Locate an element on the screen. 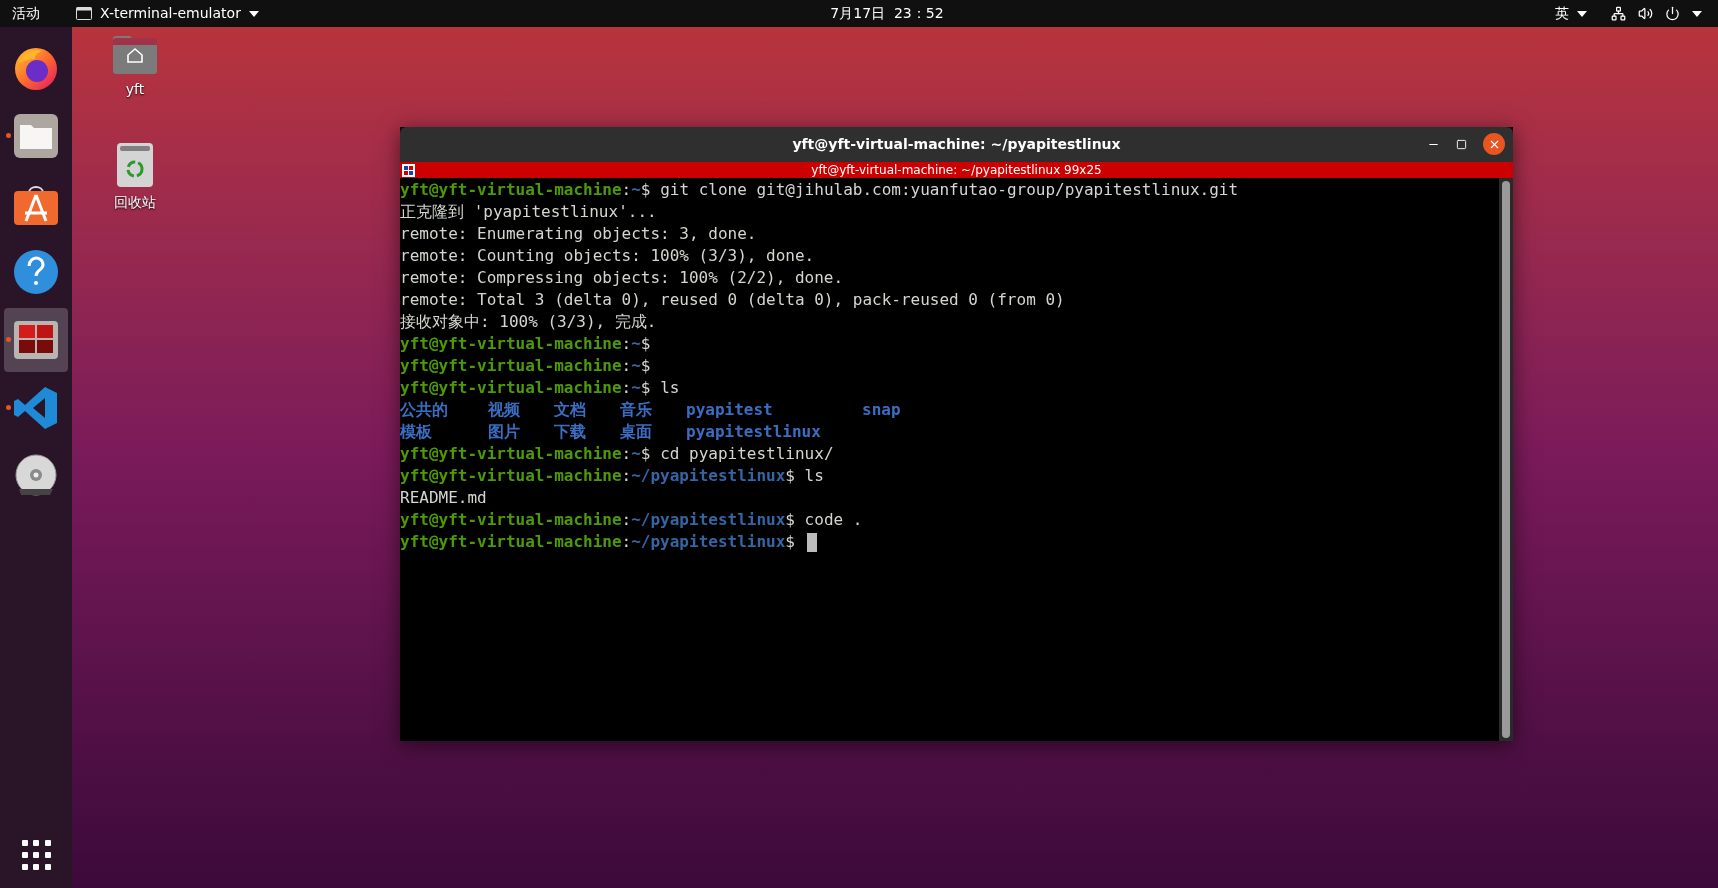 The width and height of the screenshot is (1718, 888). directory-name: 文档 is located at coordinates (570, 409).